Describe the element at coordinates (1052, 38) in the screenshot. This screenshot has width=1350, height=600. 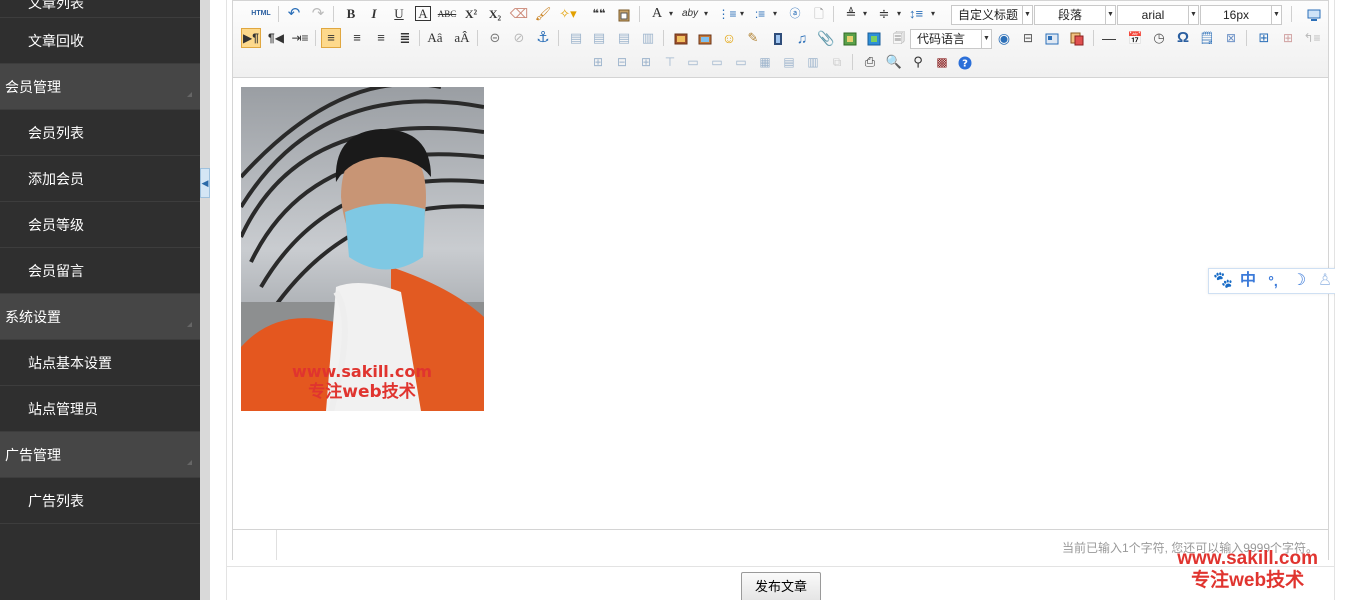
I see `background-icon` at that location.